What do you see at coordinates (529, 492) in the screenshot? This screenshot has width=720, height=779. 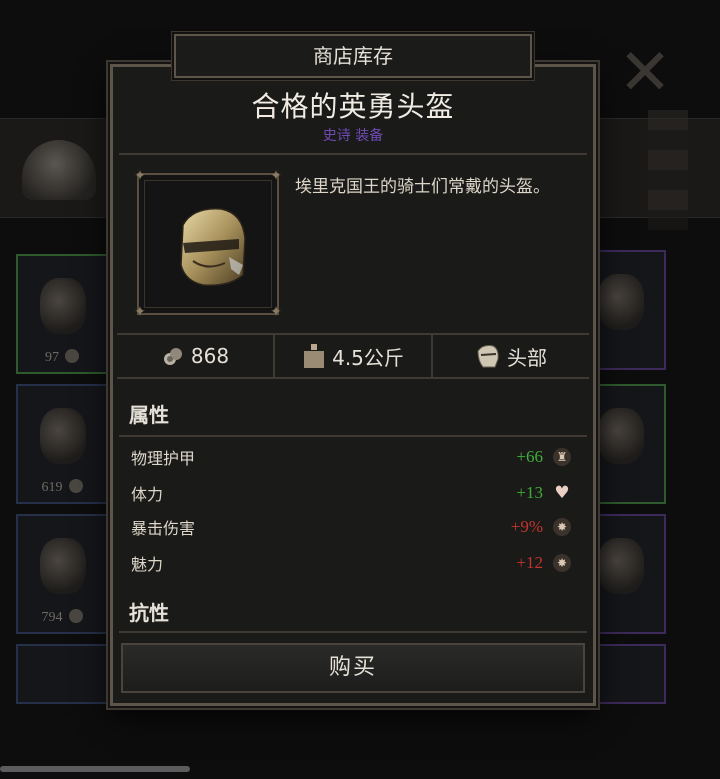 I see `attribute-value: +13` at bounding box center [529, 492].